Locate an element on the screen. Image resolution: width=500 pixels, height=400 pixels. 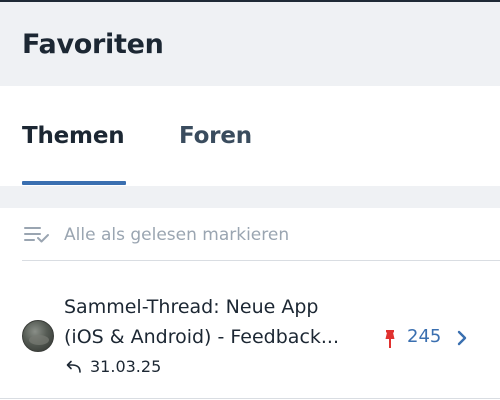
section-separator is located at coordinates (250, 197).